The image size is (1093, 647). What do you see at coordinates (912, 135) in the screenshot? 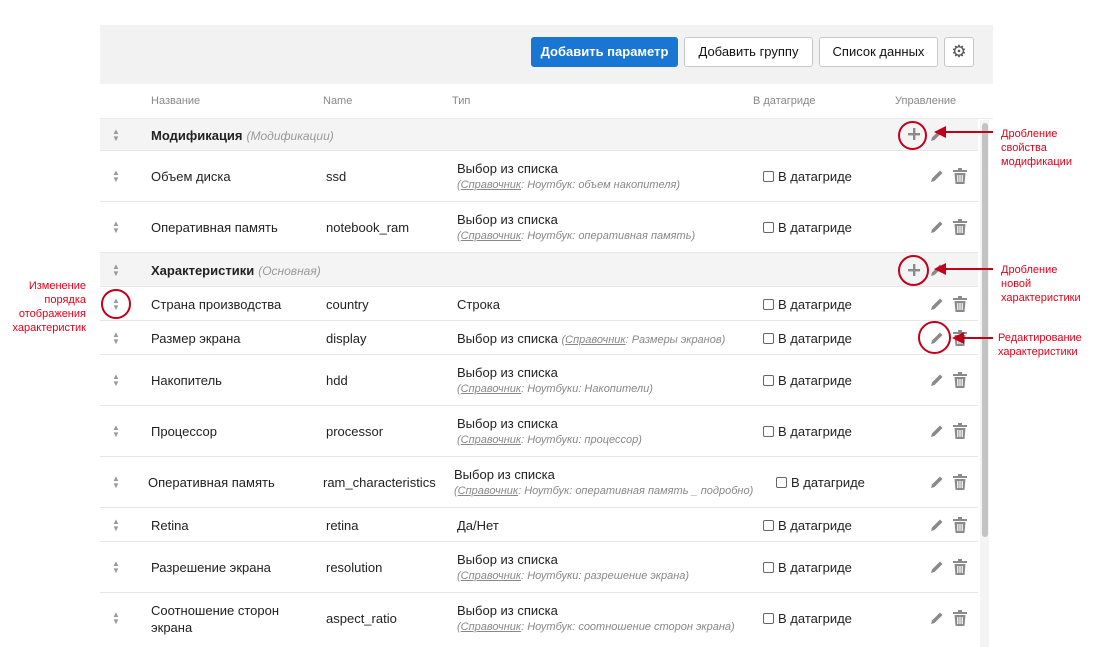
I see `highlight-ring-add-modification` at bounding box center [912, 135].